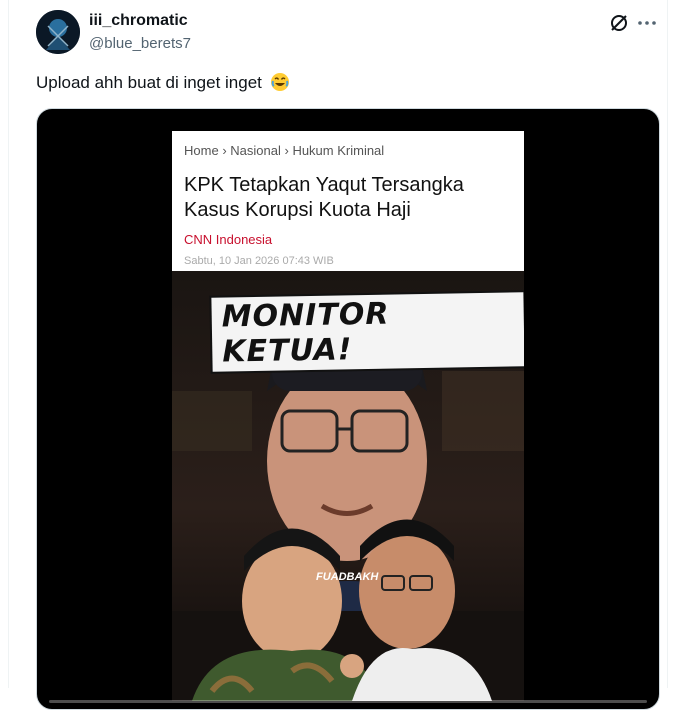 Image resolution: width=684 pixels, height=710 pixels. Describe the element at coordinates (284, 150) in the screenshot. I see `breadcrumb: Home › Nasional › Hukum Kriminal` at that location.